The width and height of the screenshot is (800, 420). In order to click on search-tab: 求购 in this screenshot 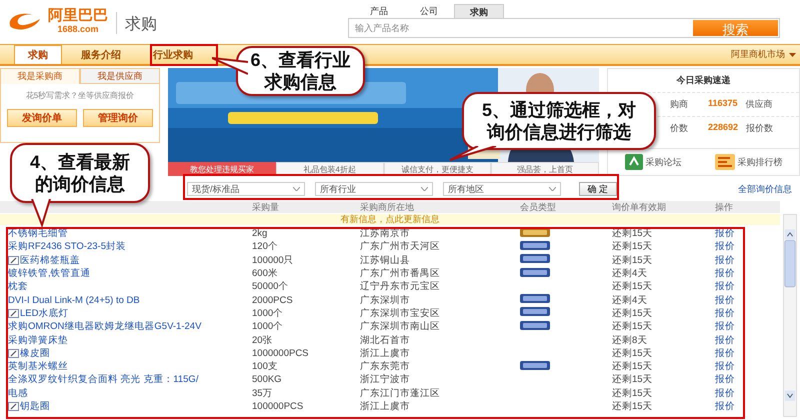, I will do `click(479, 11)`.